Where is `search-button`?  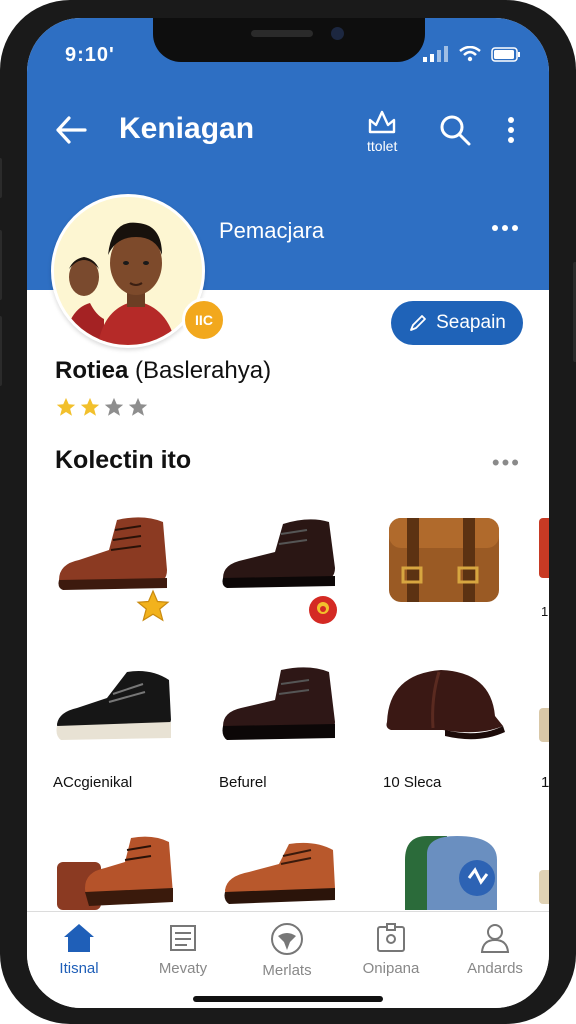 search-button is located at coordinates (455, 130).